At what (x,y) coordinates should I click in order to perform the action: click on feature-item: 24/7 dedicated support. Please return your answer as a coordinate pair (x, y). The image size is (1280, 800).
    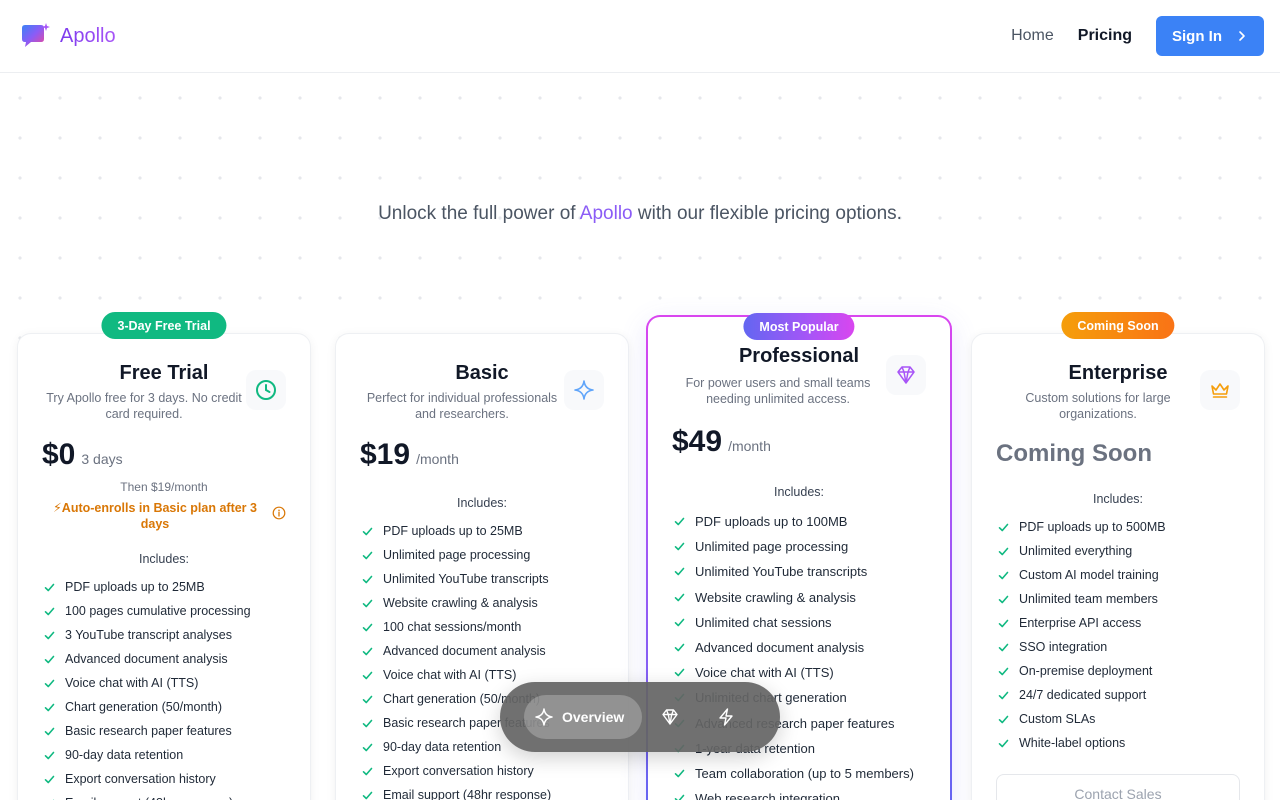
    Looking at the image, I should click on (1082, 695).